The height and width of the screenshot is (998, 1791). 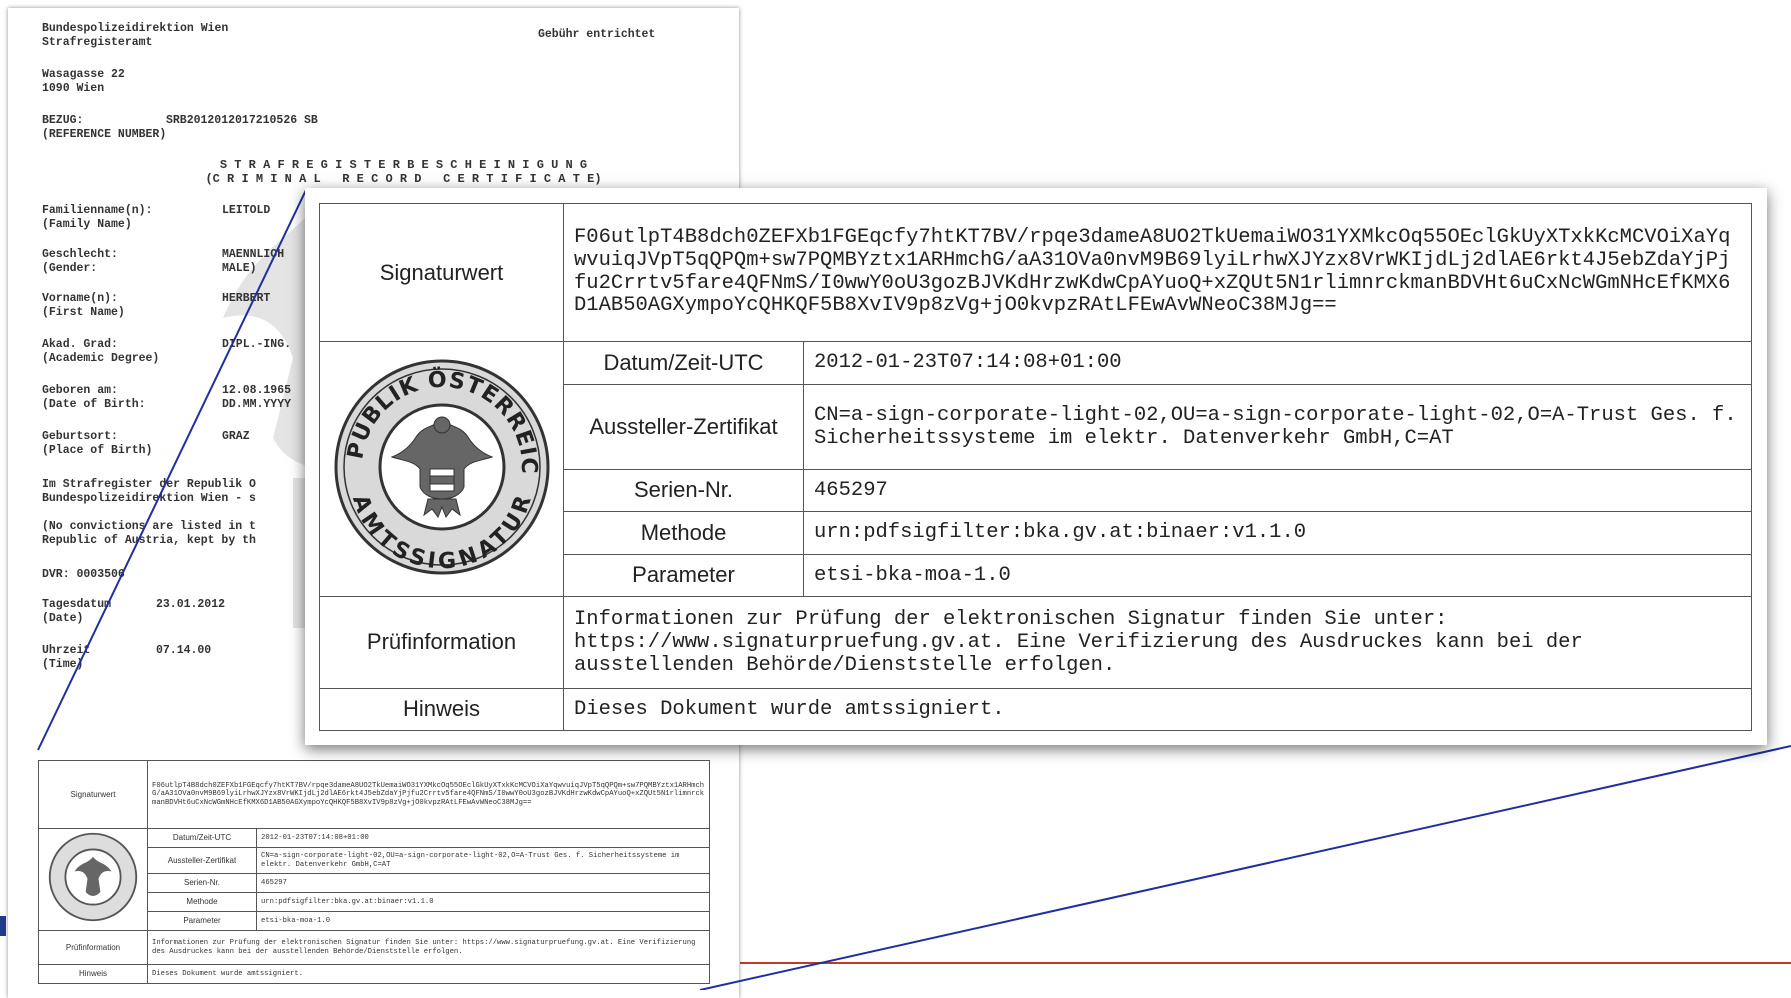 What do you see at coordinates (80, 254) in the screenshot?
I see `field-label: Geschlecht:` at bounding box center [80, 254].